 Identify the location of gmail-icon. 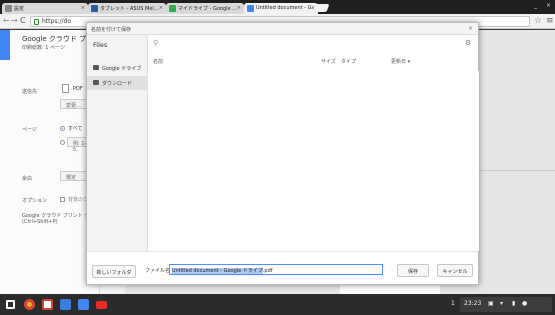
(47, 304).